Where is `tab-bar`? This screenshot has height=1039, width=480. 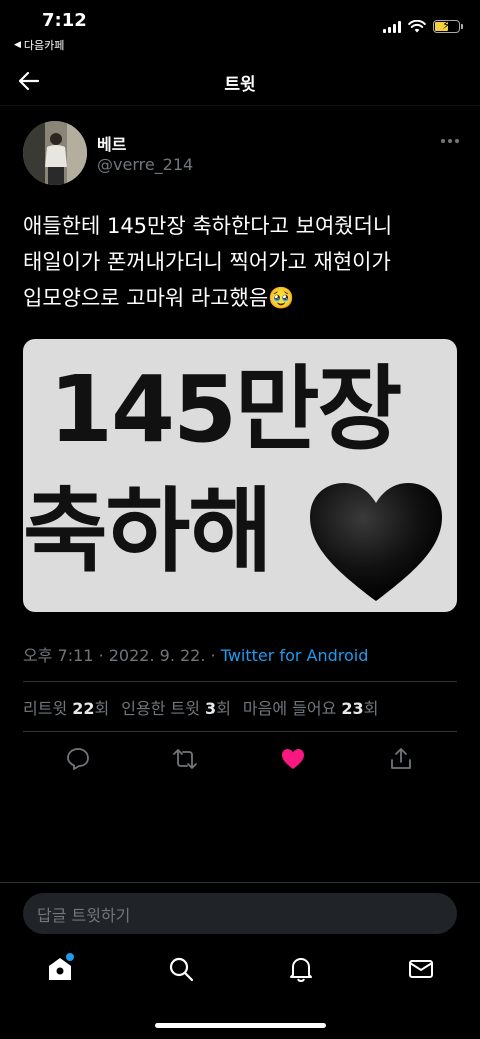 tab-bar is located at coordinates (240, 975).